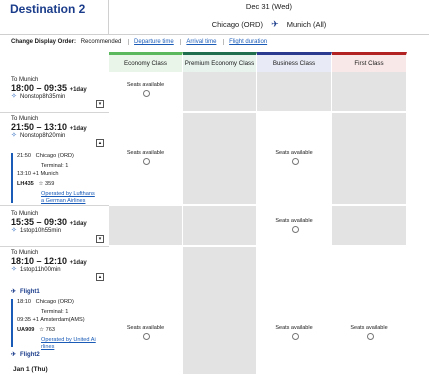  What do you see at coordinates (214, 34) in the screenshot?
I see `header-divider-line` at bounding box center [214, 34].